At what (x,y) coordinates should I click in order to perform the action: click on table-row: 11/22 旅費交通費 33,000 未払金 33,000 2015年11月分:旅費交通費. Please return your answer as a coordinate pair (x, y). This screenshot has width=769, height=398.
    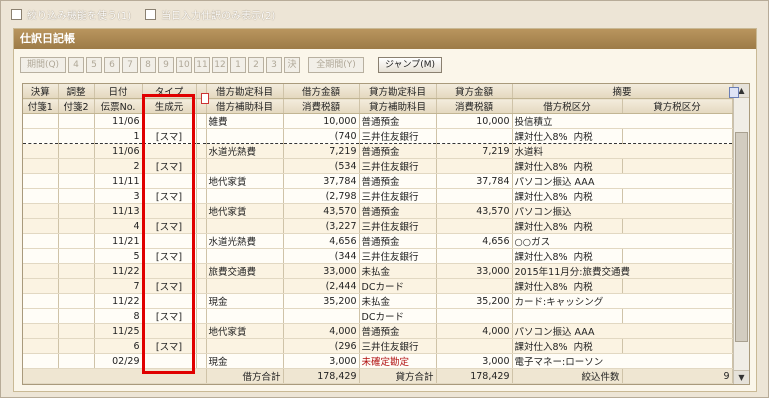
    Looking at the image, I should click on (378, 271).